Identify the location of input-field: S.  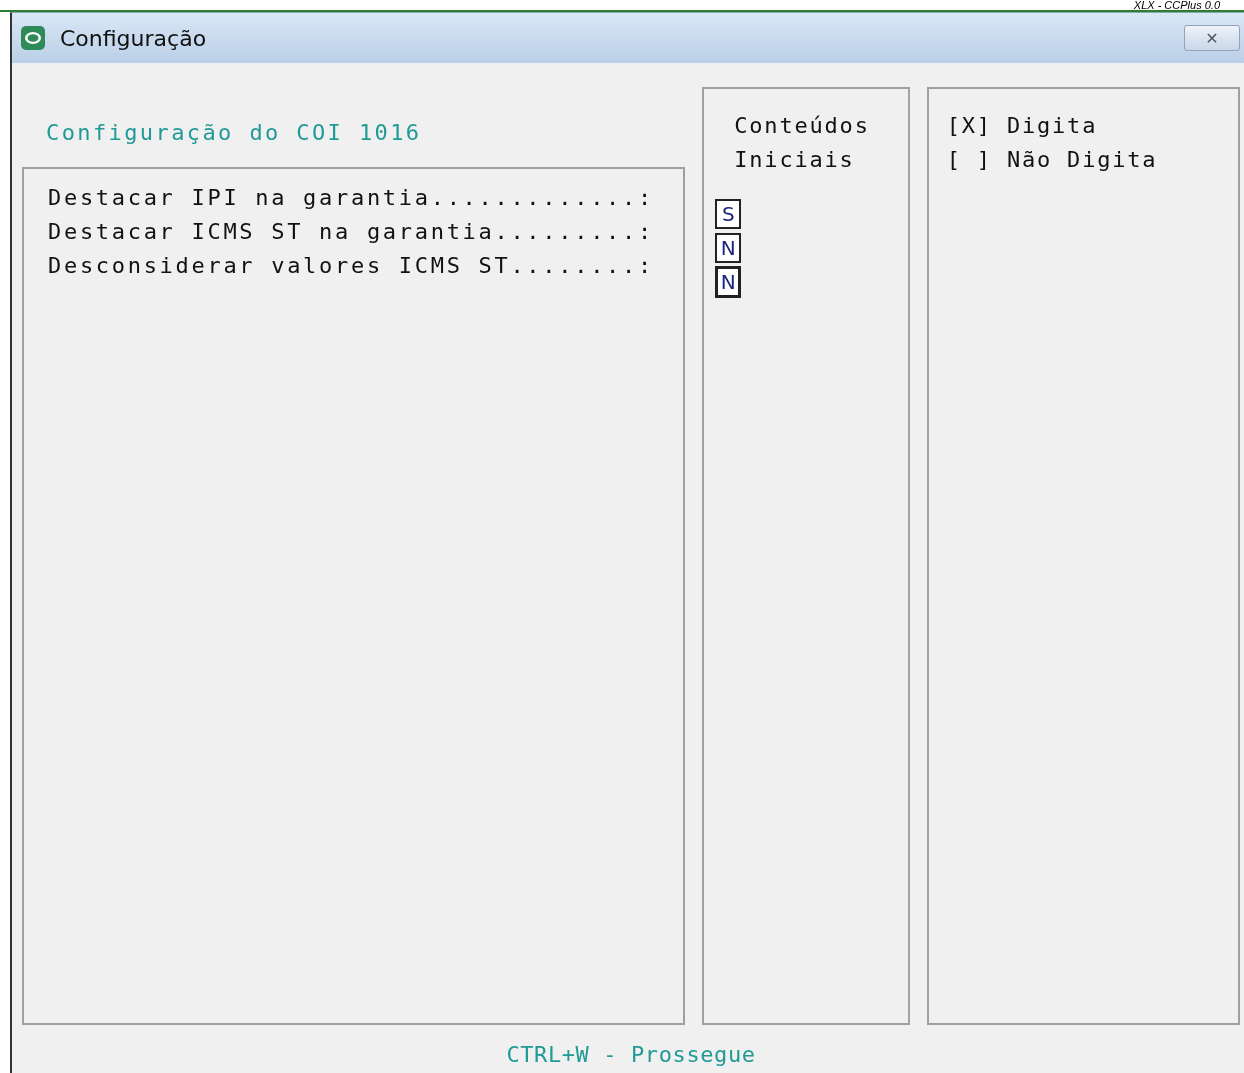
(728, 214).